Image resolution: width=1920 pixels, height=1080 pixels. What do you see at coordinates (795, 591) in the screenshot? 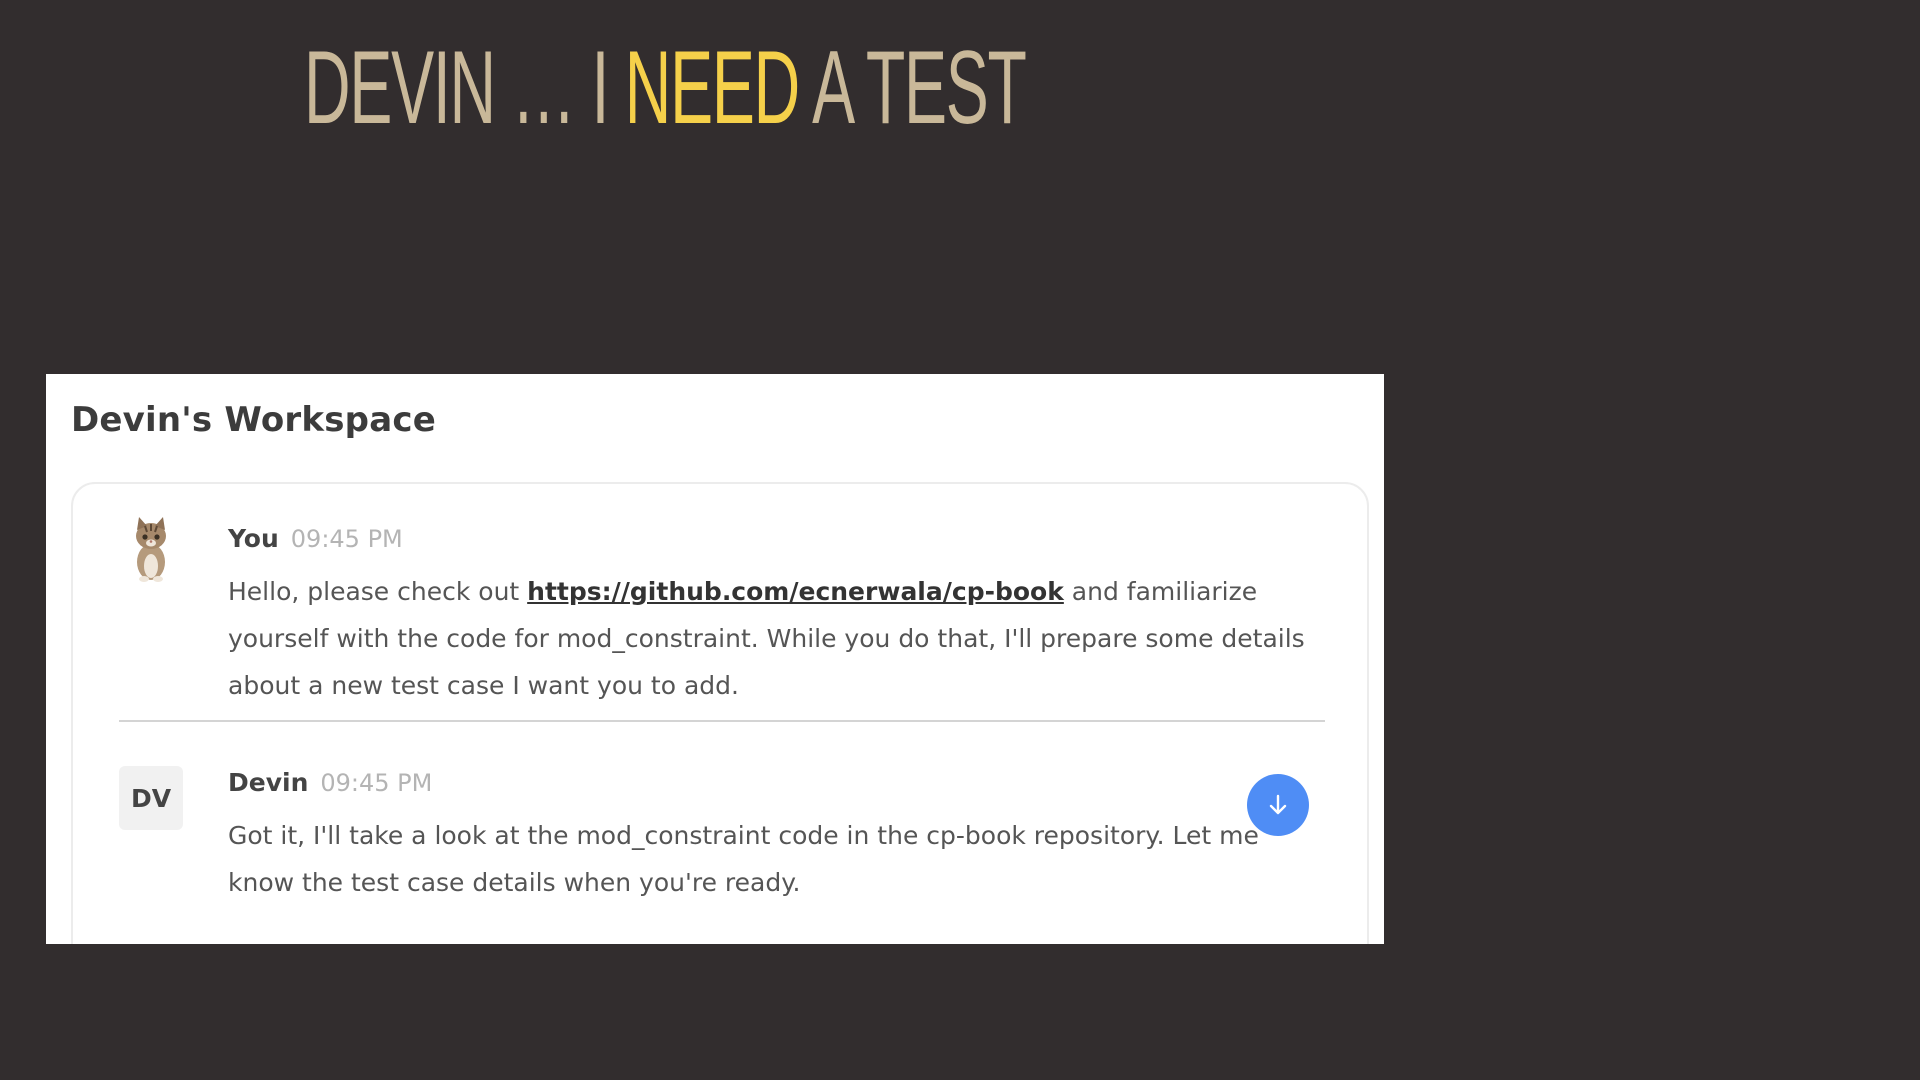
I see `repo-link: https://github.com/ecnerwala/cp-book` at bounding box center [795, 591].